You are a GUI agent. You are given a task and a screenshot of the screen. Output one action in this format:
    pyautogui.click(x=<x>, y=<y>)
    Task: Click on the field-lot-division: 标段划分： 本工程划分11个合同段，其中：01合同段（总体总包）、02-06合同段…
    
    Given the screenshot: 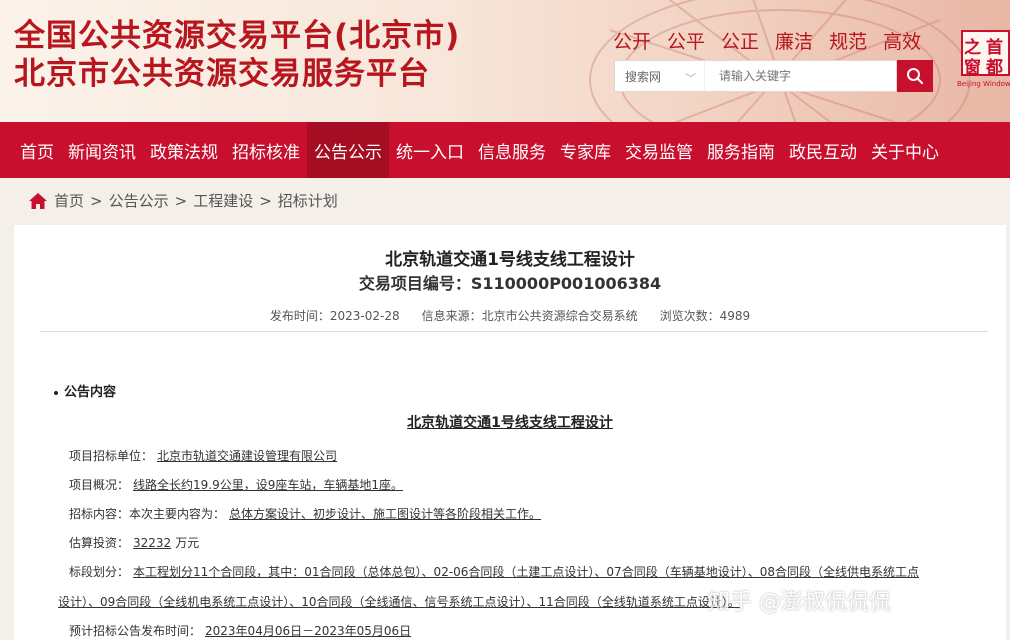 What is the action you would take?
    pyautogui.click(x=496, y=571)
    